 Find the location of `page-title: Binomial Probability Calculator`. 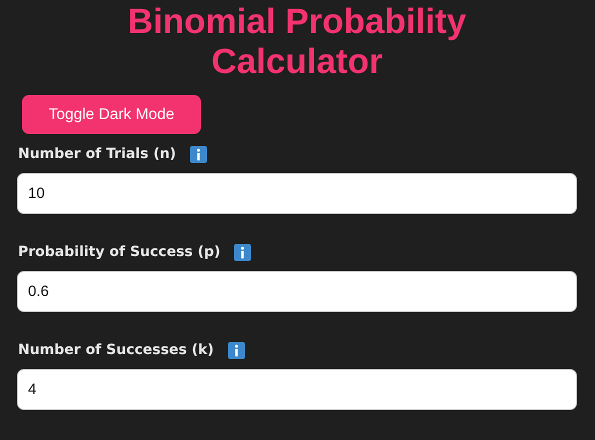

page-title: Binomial Probability Calculator is located at coordinates (297, 42).